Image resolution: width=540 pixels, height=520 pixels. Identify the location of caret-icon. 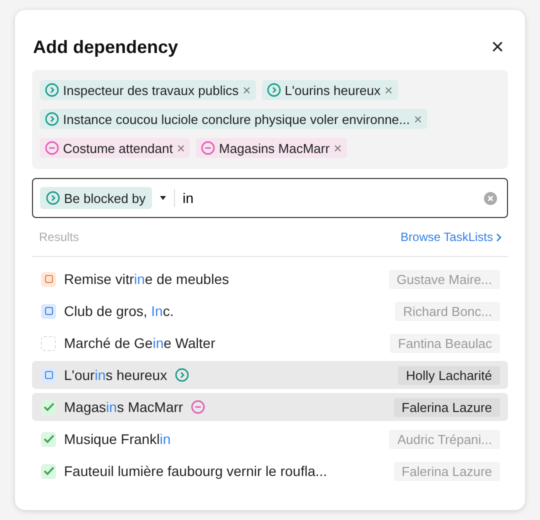
(163, 198).